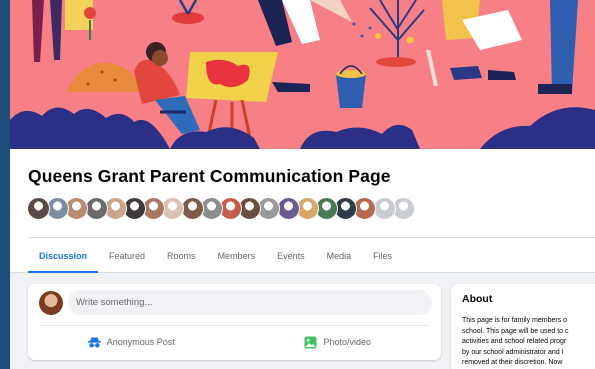 This screenshot has height=369, width=595. Describe the element at coordinates (347, 342) in the screenshot. I see `photo-video-label: Photo/video` at that location.